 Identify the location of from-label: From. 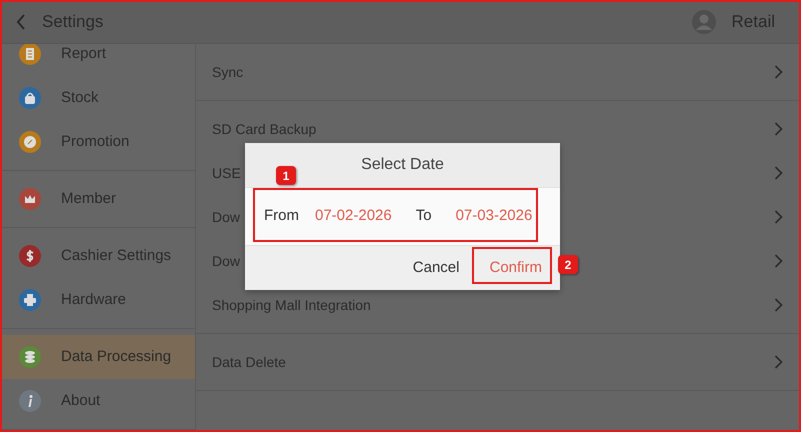
(281, 216).